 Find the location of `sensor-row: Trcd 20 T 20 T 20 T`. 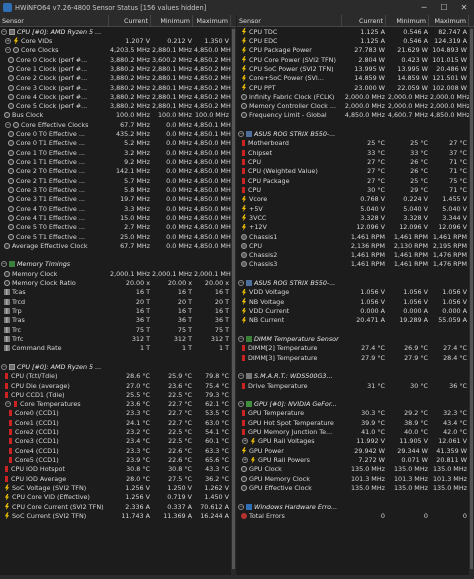

sensor-row: Trcd 20 T 20 T 20 T is located at coordinates (118, 301).